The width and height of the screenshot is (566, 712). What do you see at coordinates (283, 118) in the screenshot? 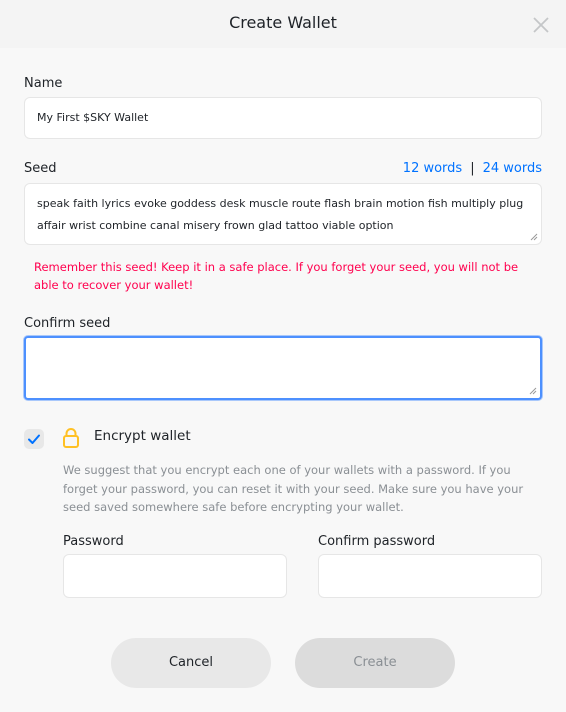
I see `name-input: My First $SKY Wallet` at bounding box center [283, 118].